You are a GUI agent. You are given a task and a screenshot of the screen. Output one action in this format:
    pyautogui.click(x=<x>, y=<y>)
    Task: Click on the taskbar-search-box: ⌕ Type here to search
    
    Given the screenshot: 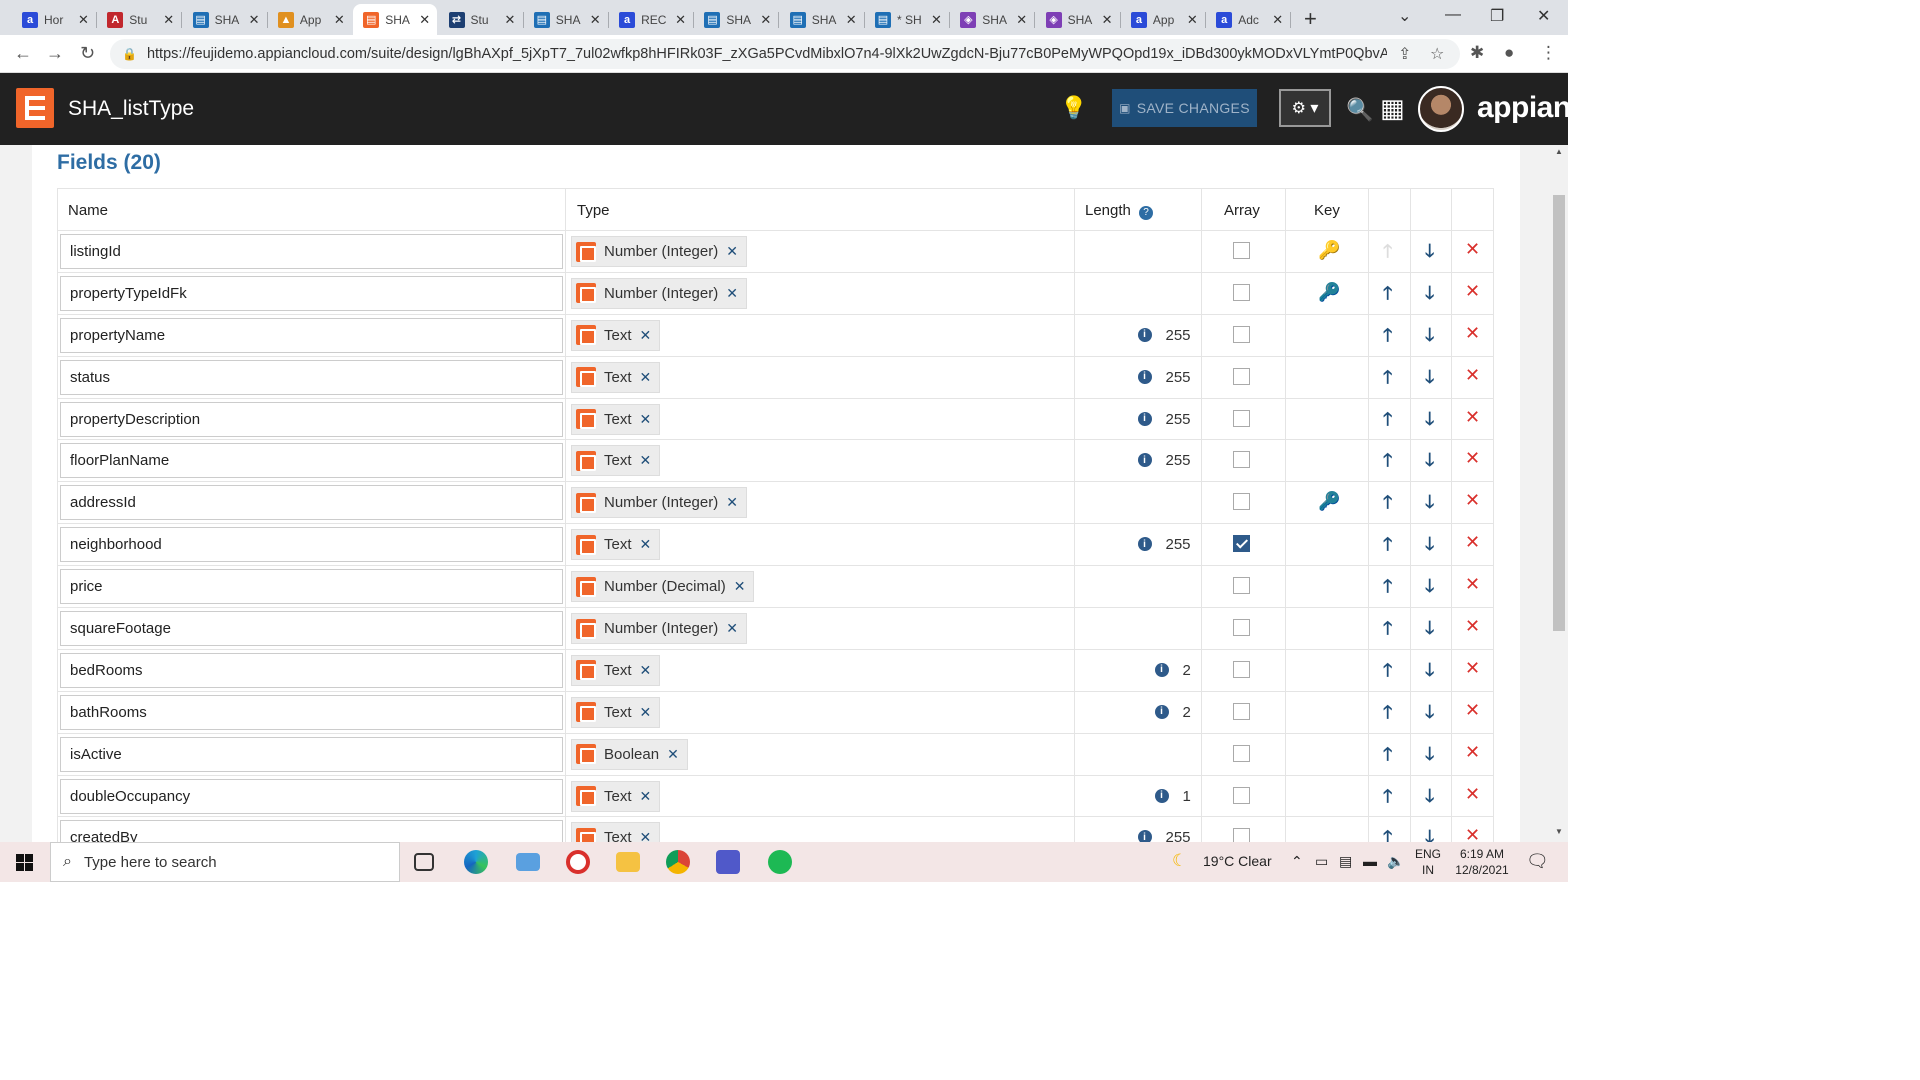 What is the action you would take?
    pyautogui.click(x=225, y=862)
    